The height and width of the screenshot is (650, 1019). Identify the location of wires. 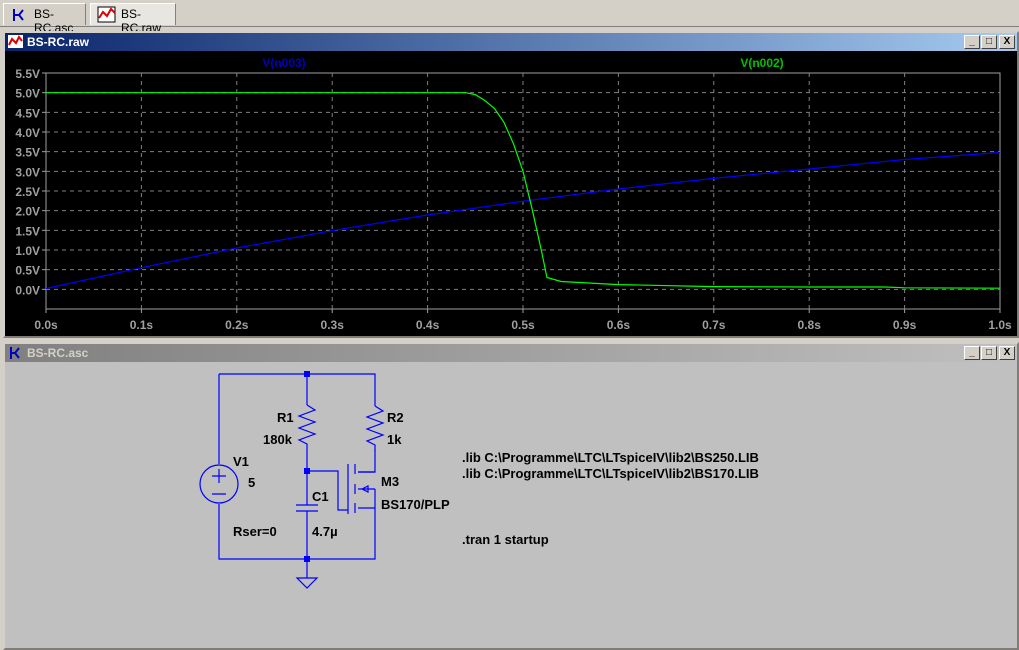
(297, 475).